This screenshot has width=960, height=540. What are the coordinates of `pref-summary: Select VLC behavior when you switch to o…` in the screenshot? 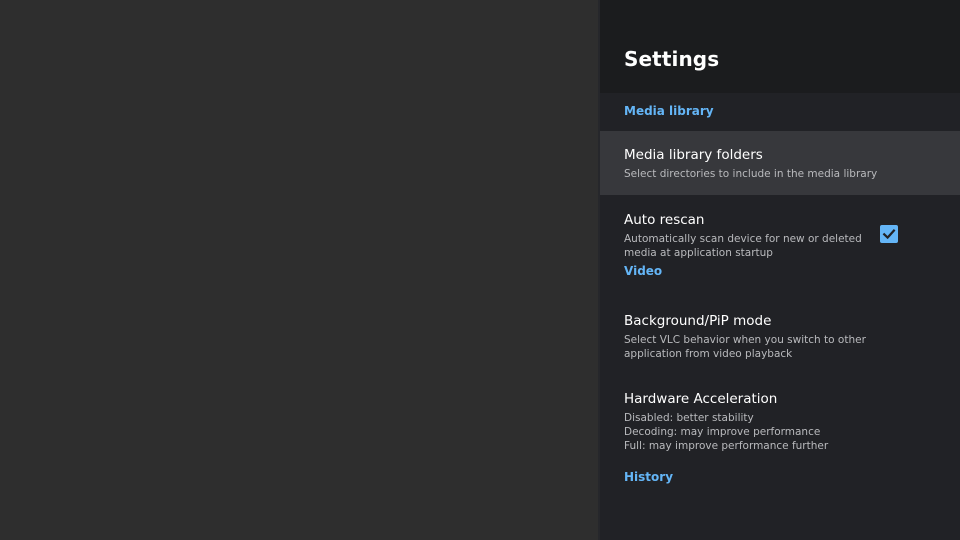 It's located at (745, 347).